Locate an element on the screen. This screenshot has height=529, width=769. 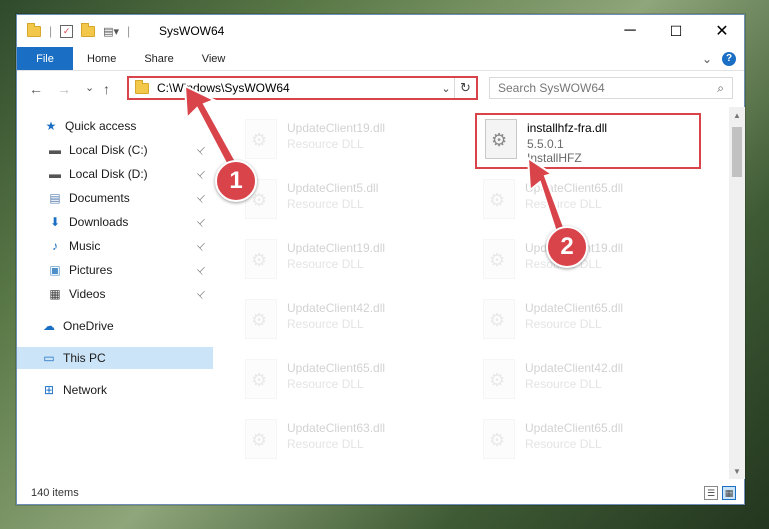
maximize-button: ☐ is located at coordinates (676, 31).